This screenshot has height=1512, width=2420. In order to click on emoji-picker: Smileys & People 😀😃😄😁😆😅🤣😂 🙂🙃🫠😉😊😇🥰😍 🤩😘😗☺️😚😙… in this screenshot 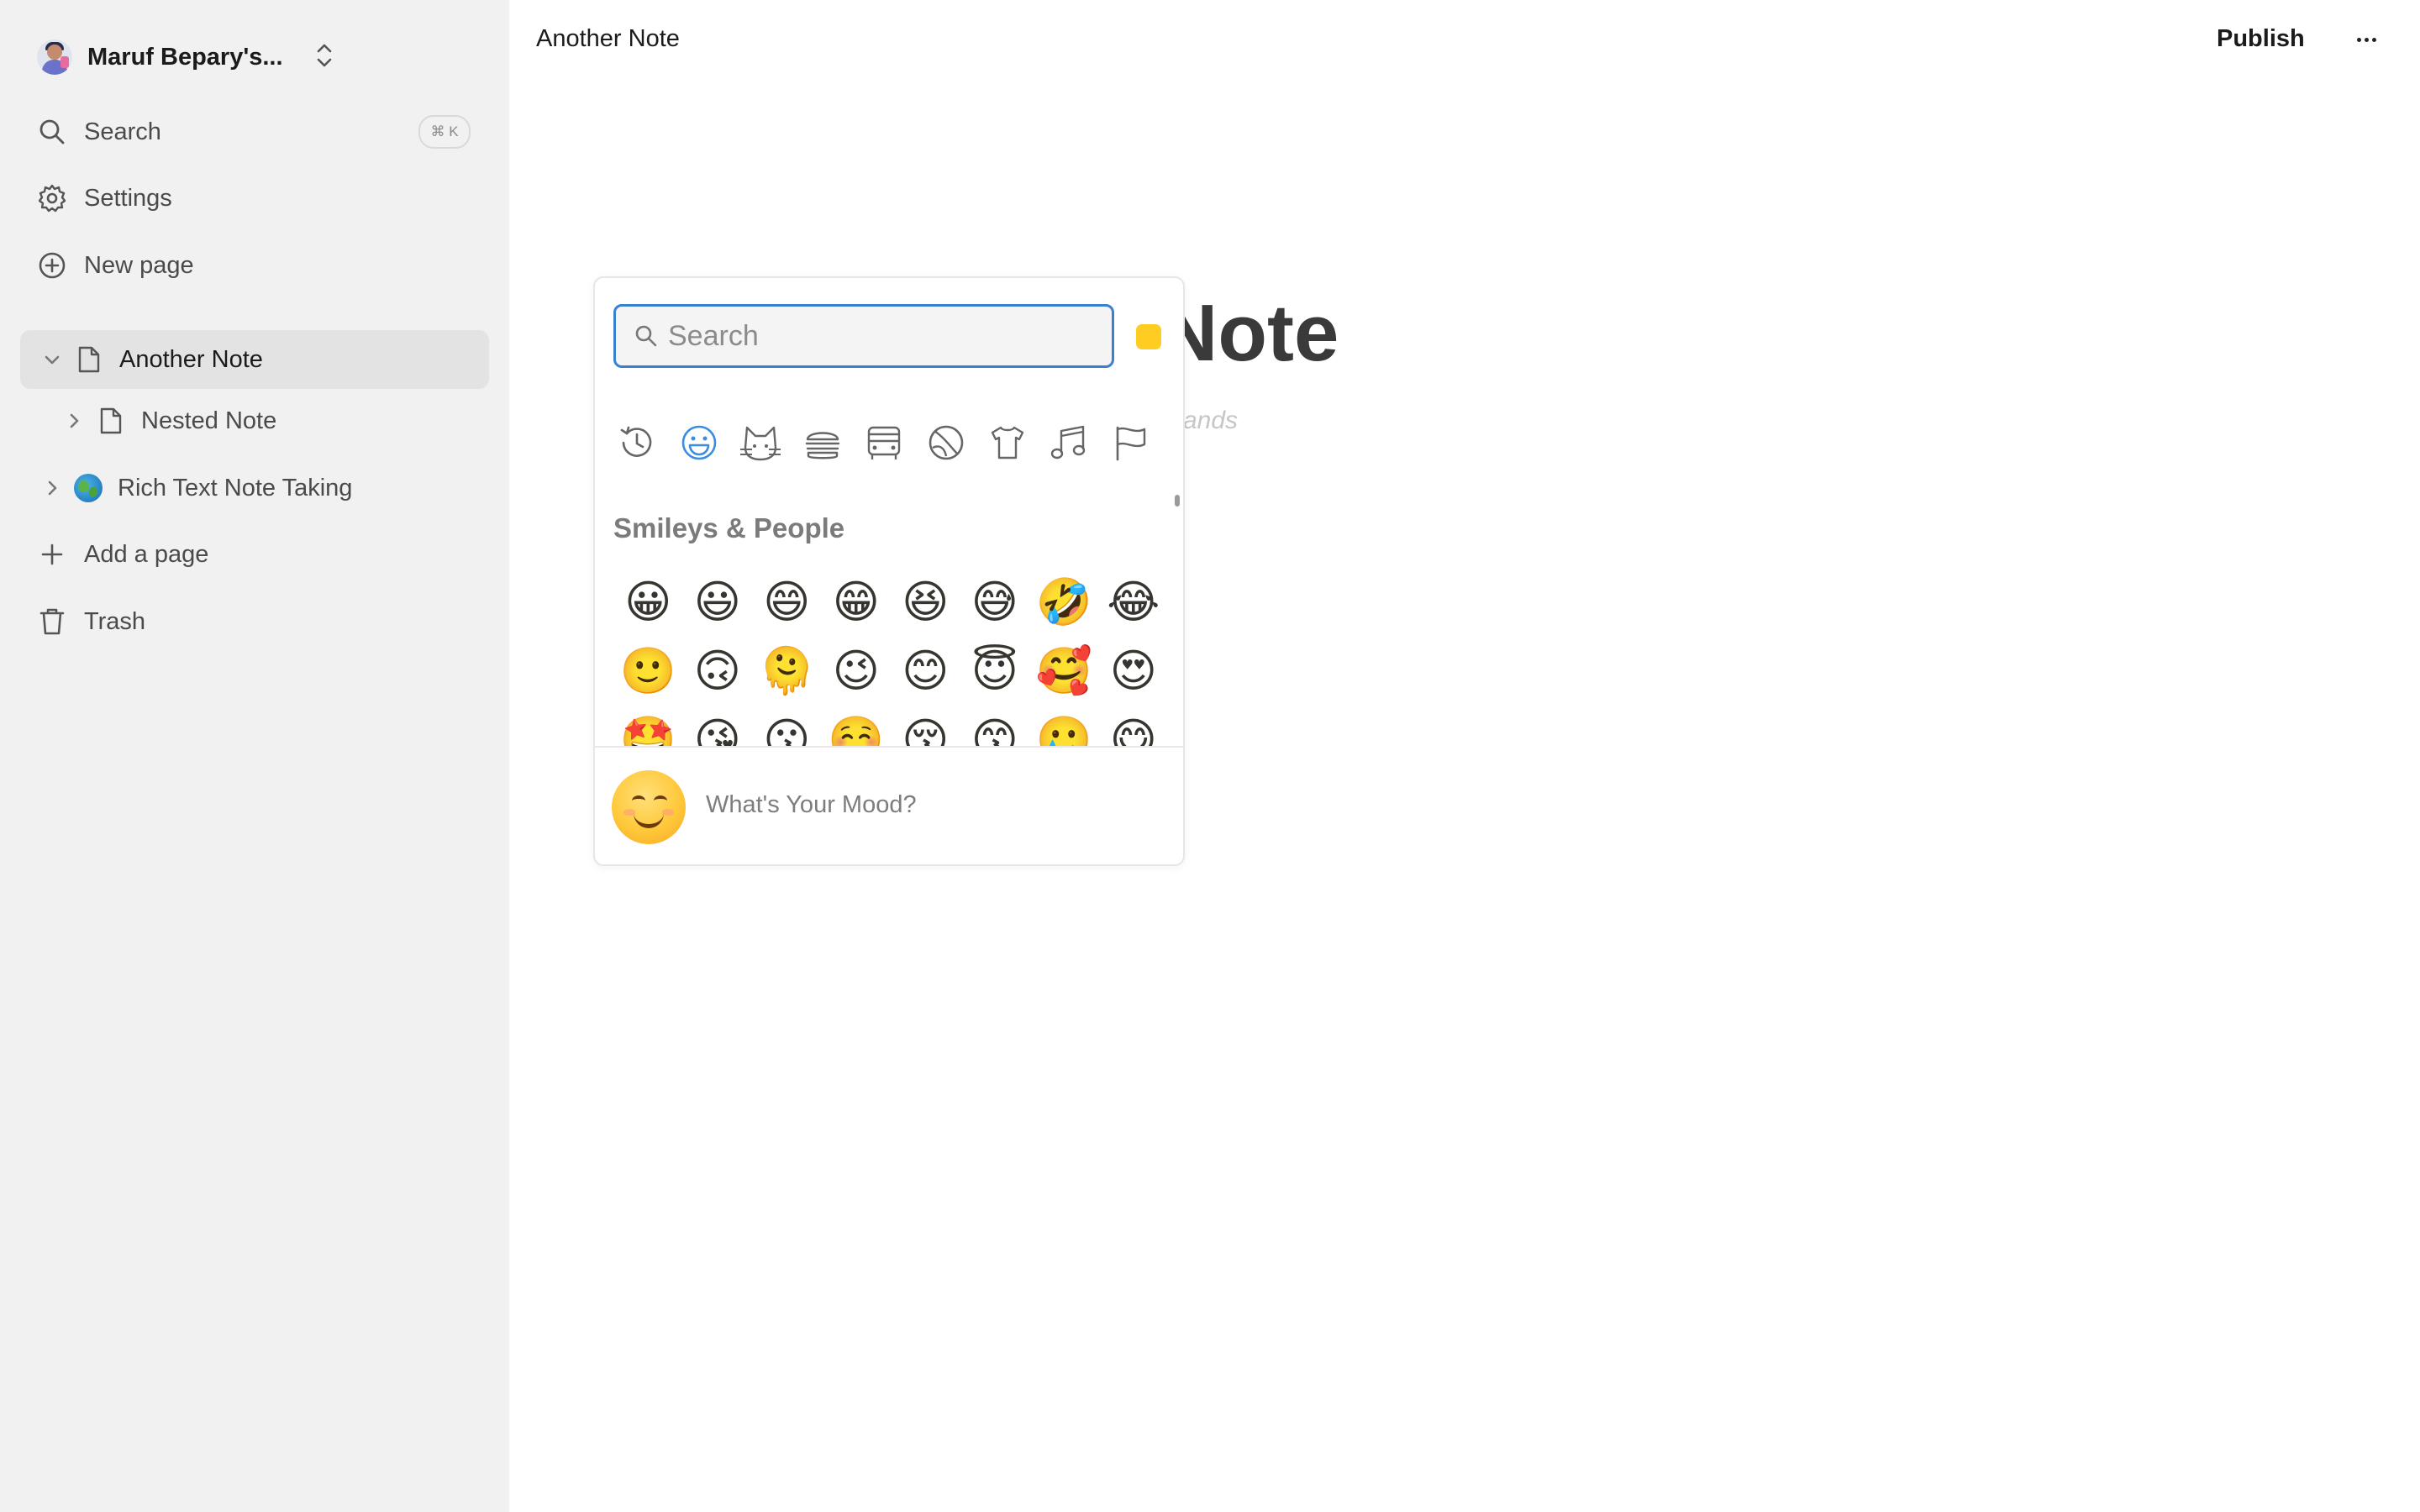, I will do `click(889, 571)`.